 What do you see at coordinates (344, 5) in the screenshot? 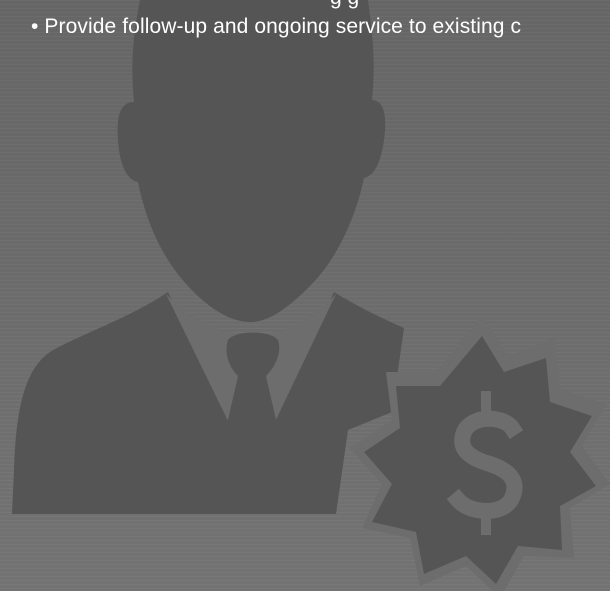
I see `cut-off-text-line: g g` at bounding box center [344, 5].